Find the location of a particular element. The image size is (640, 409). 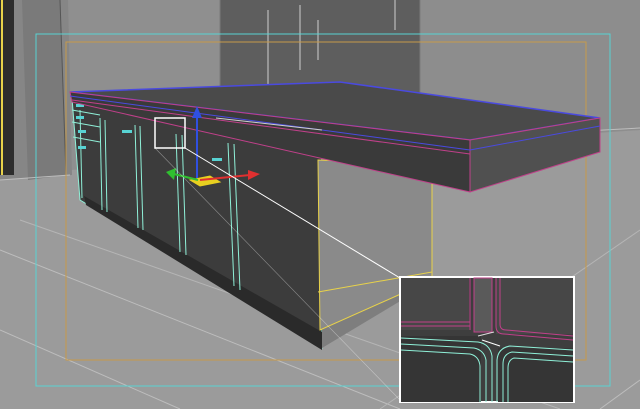

inset-cabinet-right is located at coordinates (535, 375).